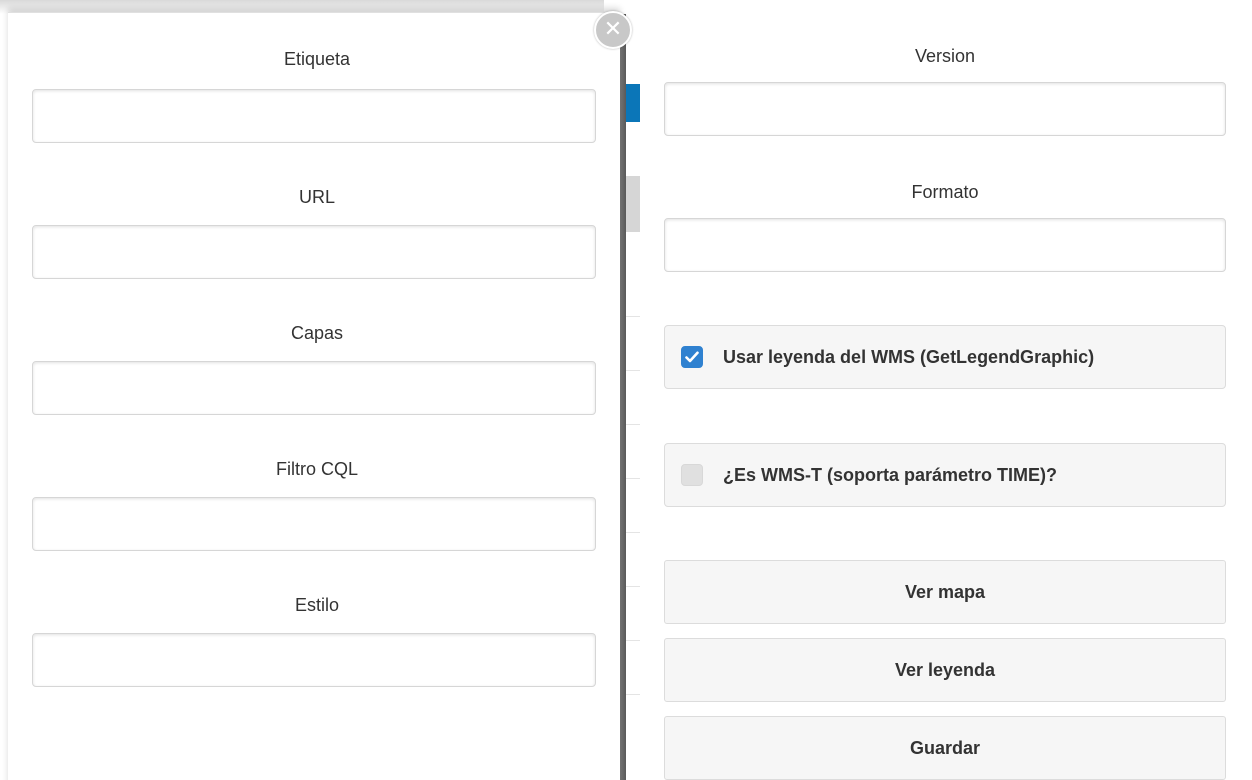 The width and height of the screenshot is (1252, 780). Describe the element at coordinates (945, 748) in the screenshot. I see `save-button: Guardar` at that location.